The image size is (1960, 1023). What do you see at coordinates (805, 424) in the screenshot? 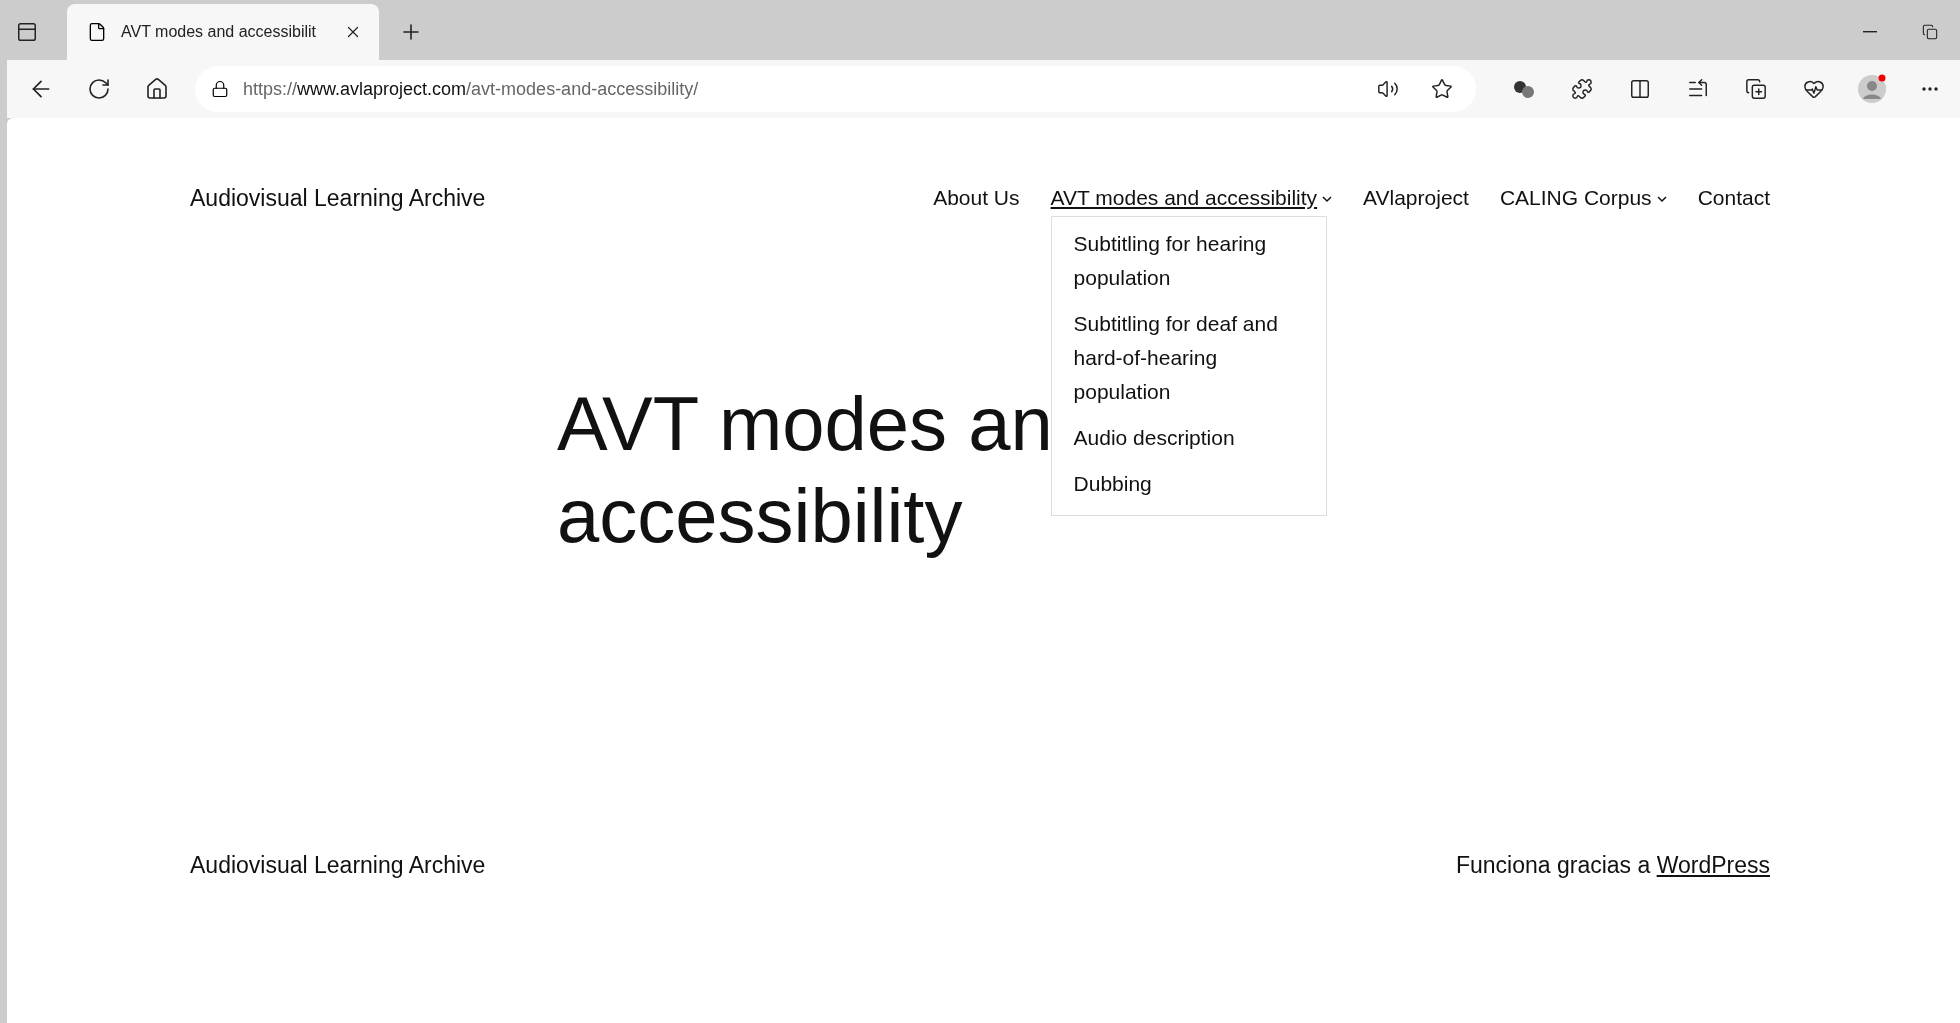
I see `page-heading-line: AVT modes an` at bounding box center [805, 424].